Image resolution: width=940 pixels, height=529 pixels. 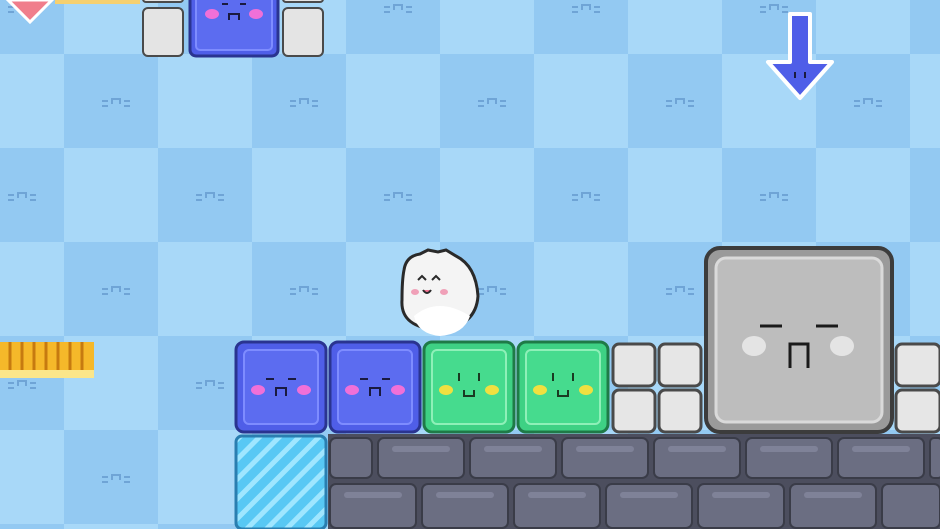 What do you see at coordinates (281, 481) in the screenshot?
I see `ice-block` at bounding box center [281, 481].